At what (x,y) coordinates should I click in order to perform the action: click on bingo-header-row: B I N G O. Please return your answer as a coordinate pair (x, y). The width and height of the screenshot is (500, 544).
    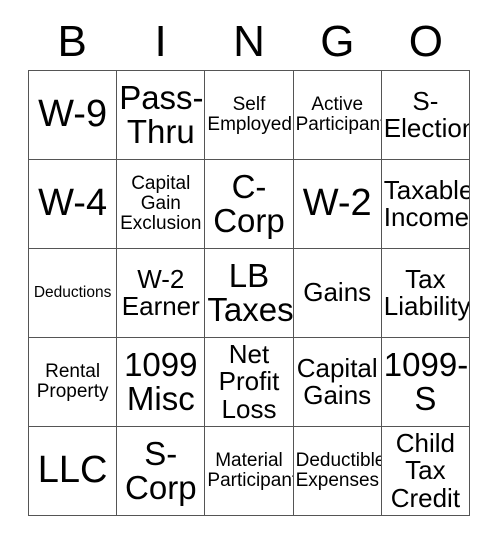
    Looking at the image, I should click on (249, 42).